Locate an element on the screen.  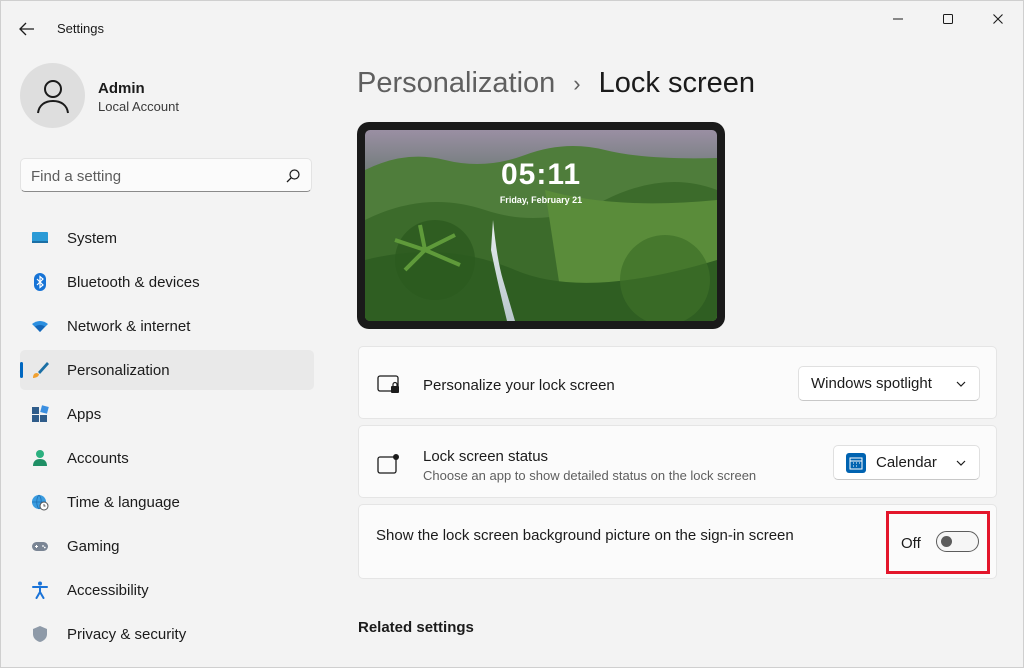
lock-screen-status-dropdown: Calendar is located at coordinates (906, 462).